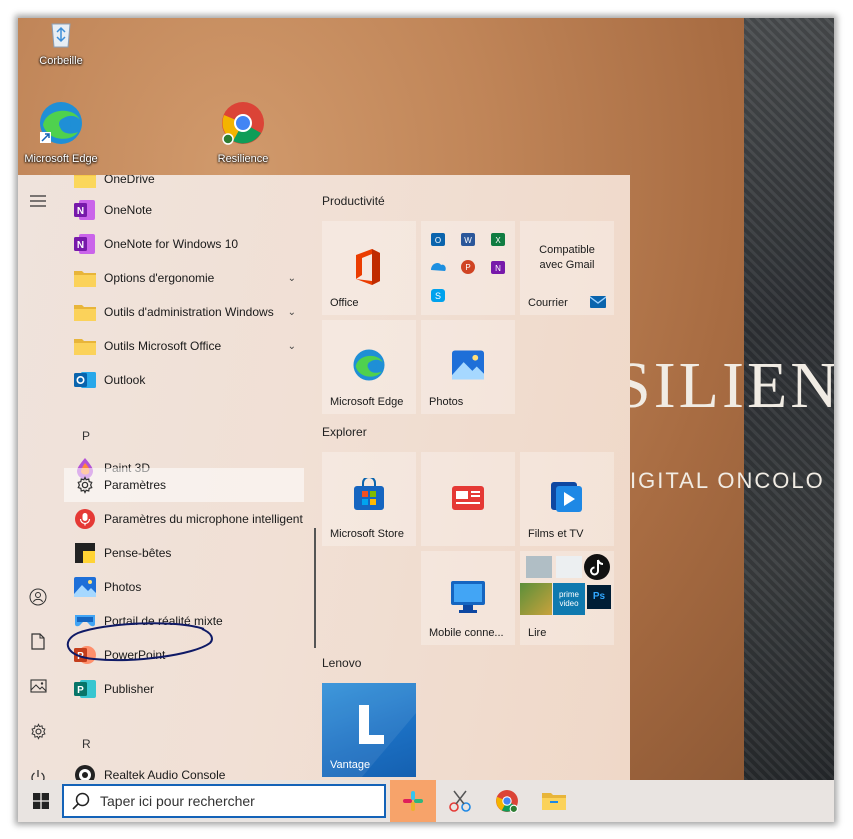 The width and height of the screenshot is (853, 839). What do you see at coordinates (367, 534) in the screenshot?
I see `tile-label: Microsoft Store` at bounding box center [367, 534].